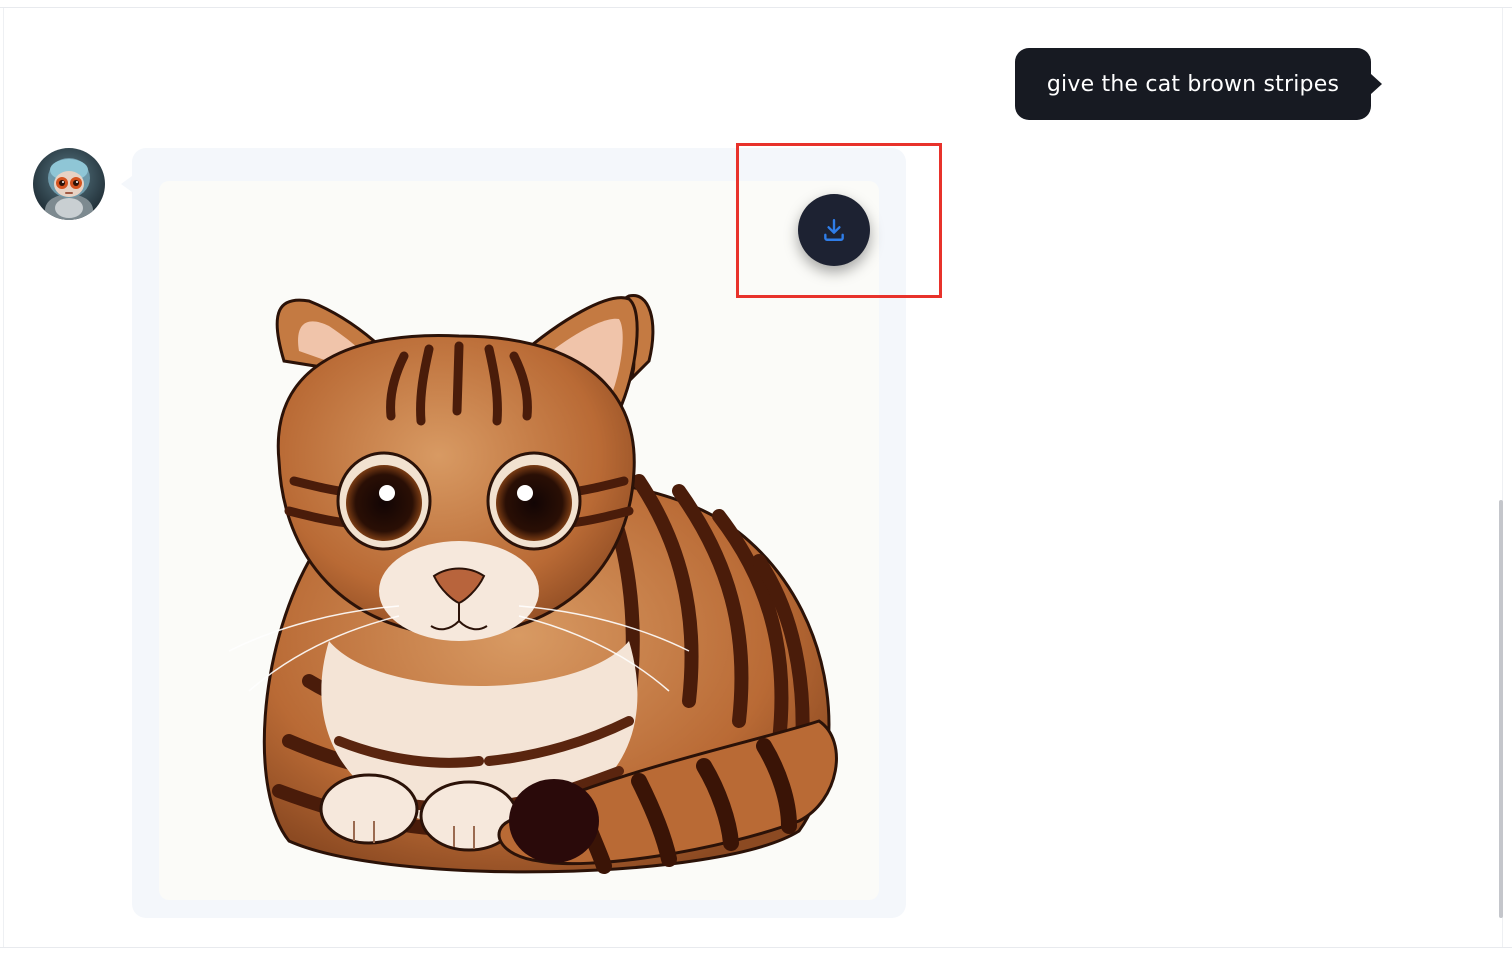 This screenshot has height=960, width=1512. Describe the element at coordinates (756, 947) in the screenshot. I see `bottom-divider` at that location.